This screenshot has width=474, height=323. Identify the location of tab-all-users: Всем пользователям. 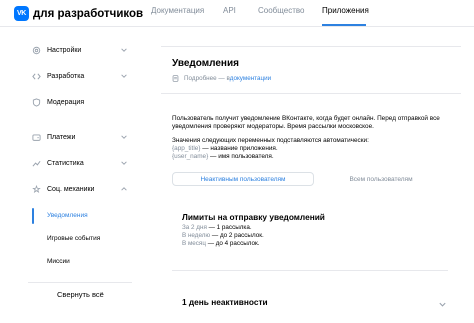
(381, 179).